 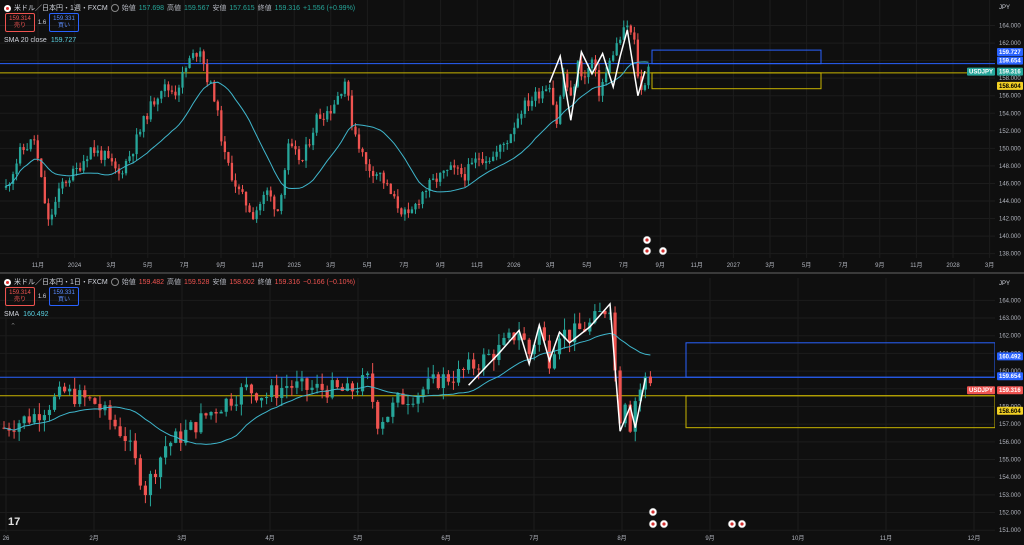 I want to click on collapse-chevron-icon: ⌃, so click(x=13, y=326).